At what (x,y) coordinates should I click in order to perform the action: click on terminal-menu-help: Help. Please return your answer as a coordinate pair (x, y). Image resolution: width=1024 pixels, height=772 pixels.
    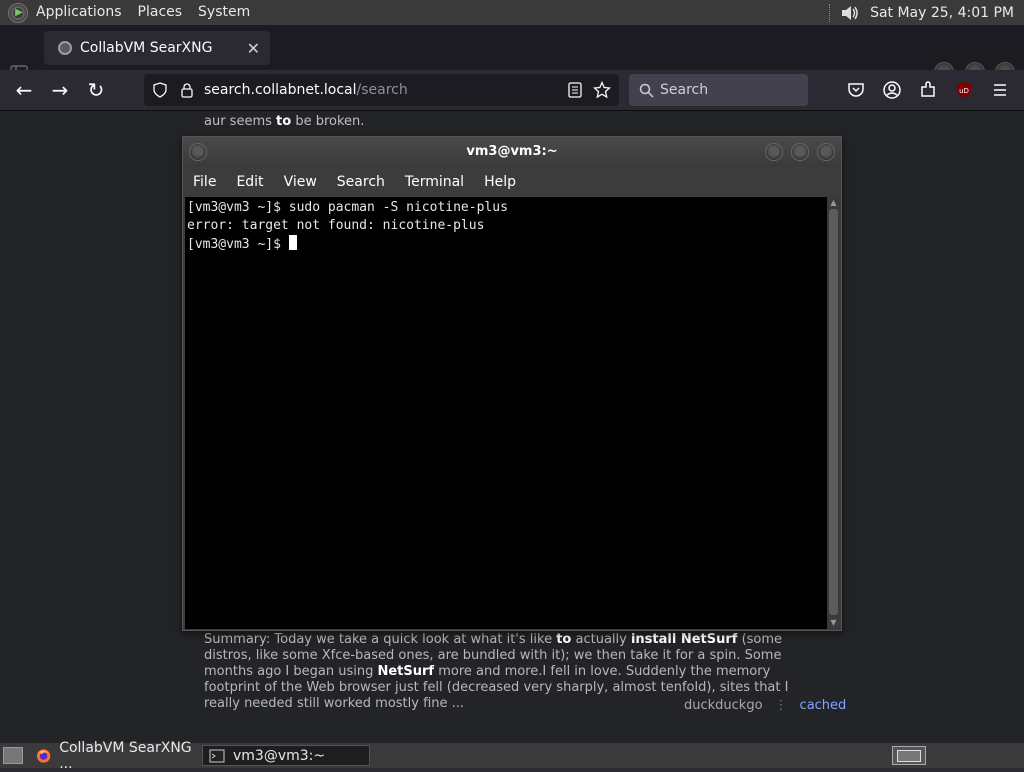
    Looking at the image, I should click on (500, 182).